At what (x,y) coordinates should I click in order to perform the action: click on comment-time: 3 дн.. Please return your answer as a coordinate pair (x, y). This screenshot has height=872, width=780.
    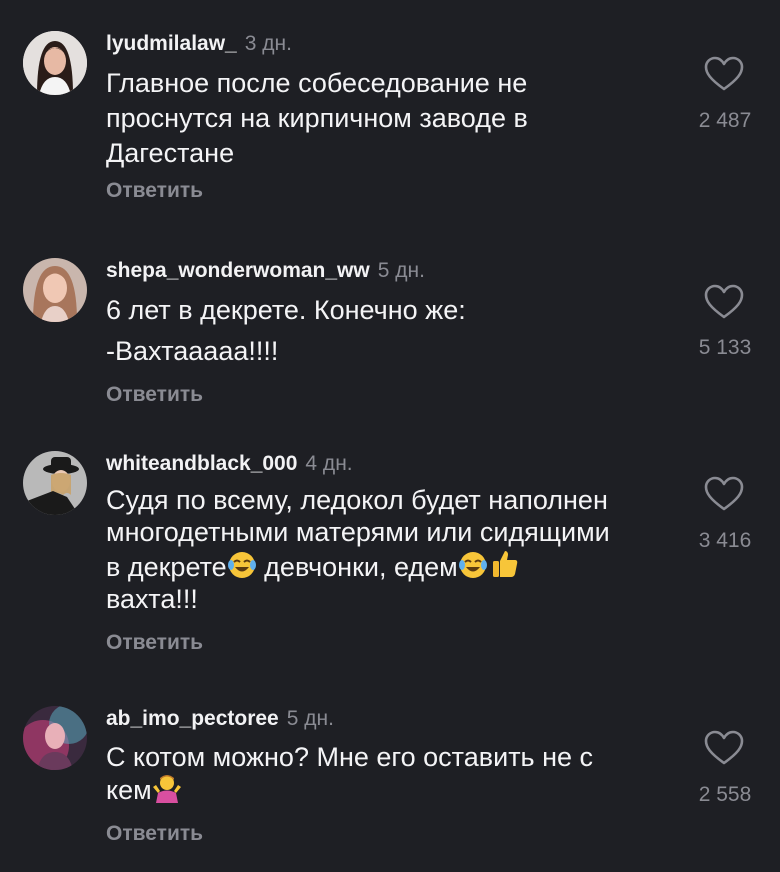
    Looking at the image, I should click on (268, 43).